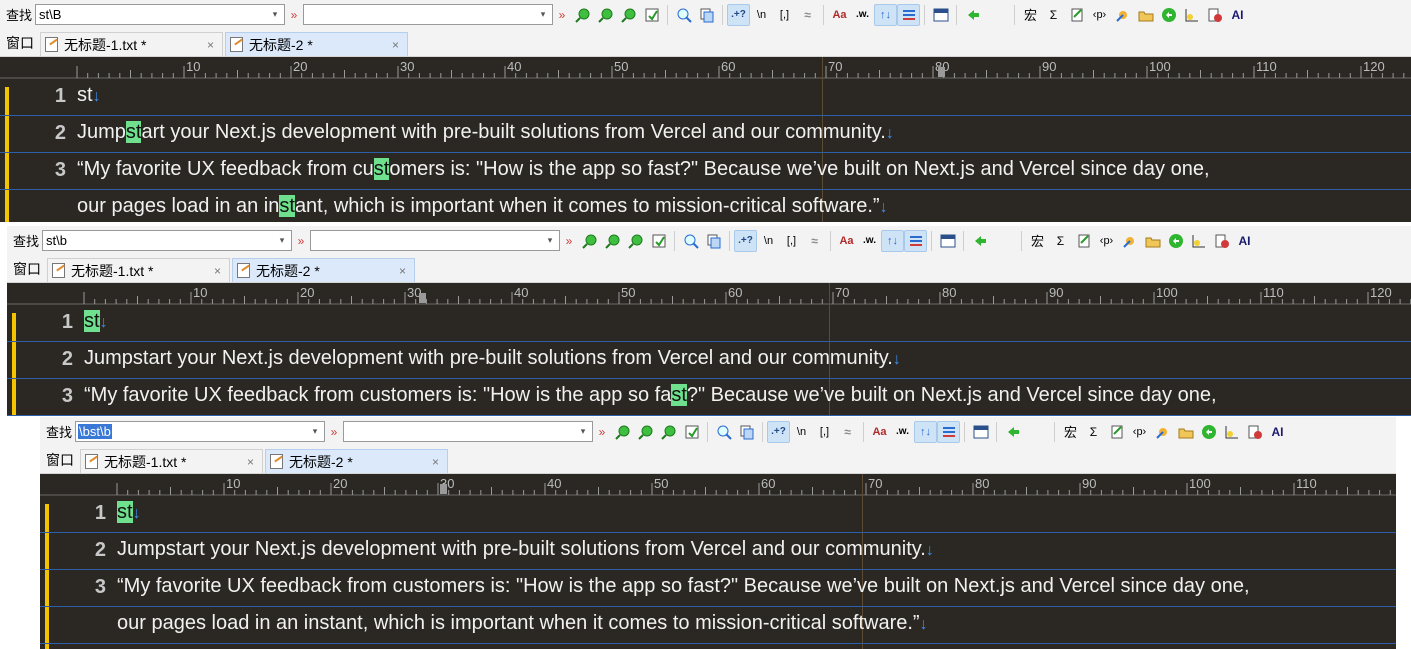 Image resolution: width=1411 pixels, height=649 pixels. What do you see at coordinates (739, 14) in the screenshot?
I see `regex-toggle: .+?` at bounding box center [739, 14].